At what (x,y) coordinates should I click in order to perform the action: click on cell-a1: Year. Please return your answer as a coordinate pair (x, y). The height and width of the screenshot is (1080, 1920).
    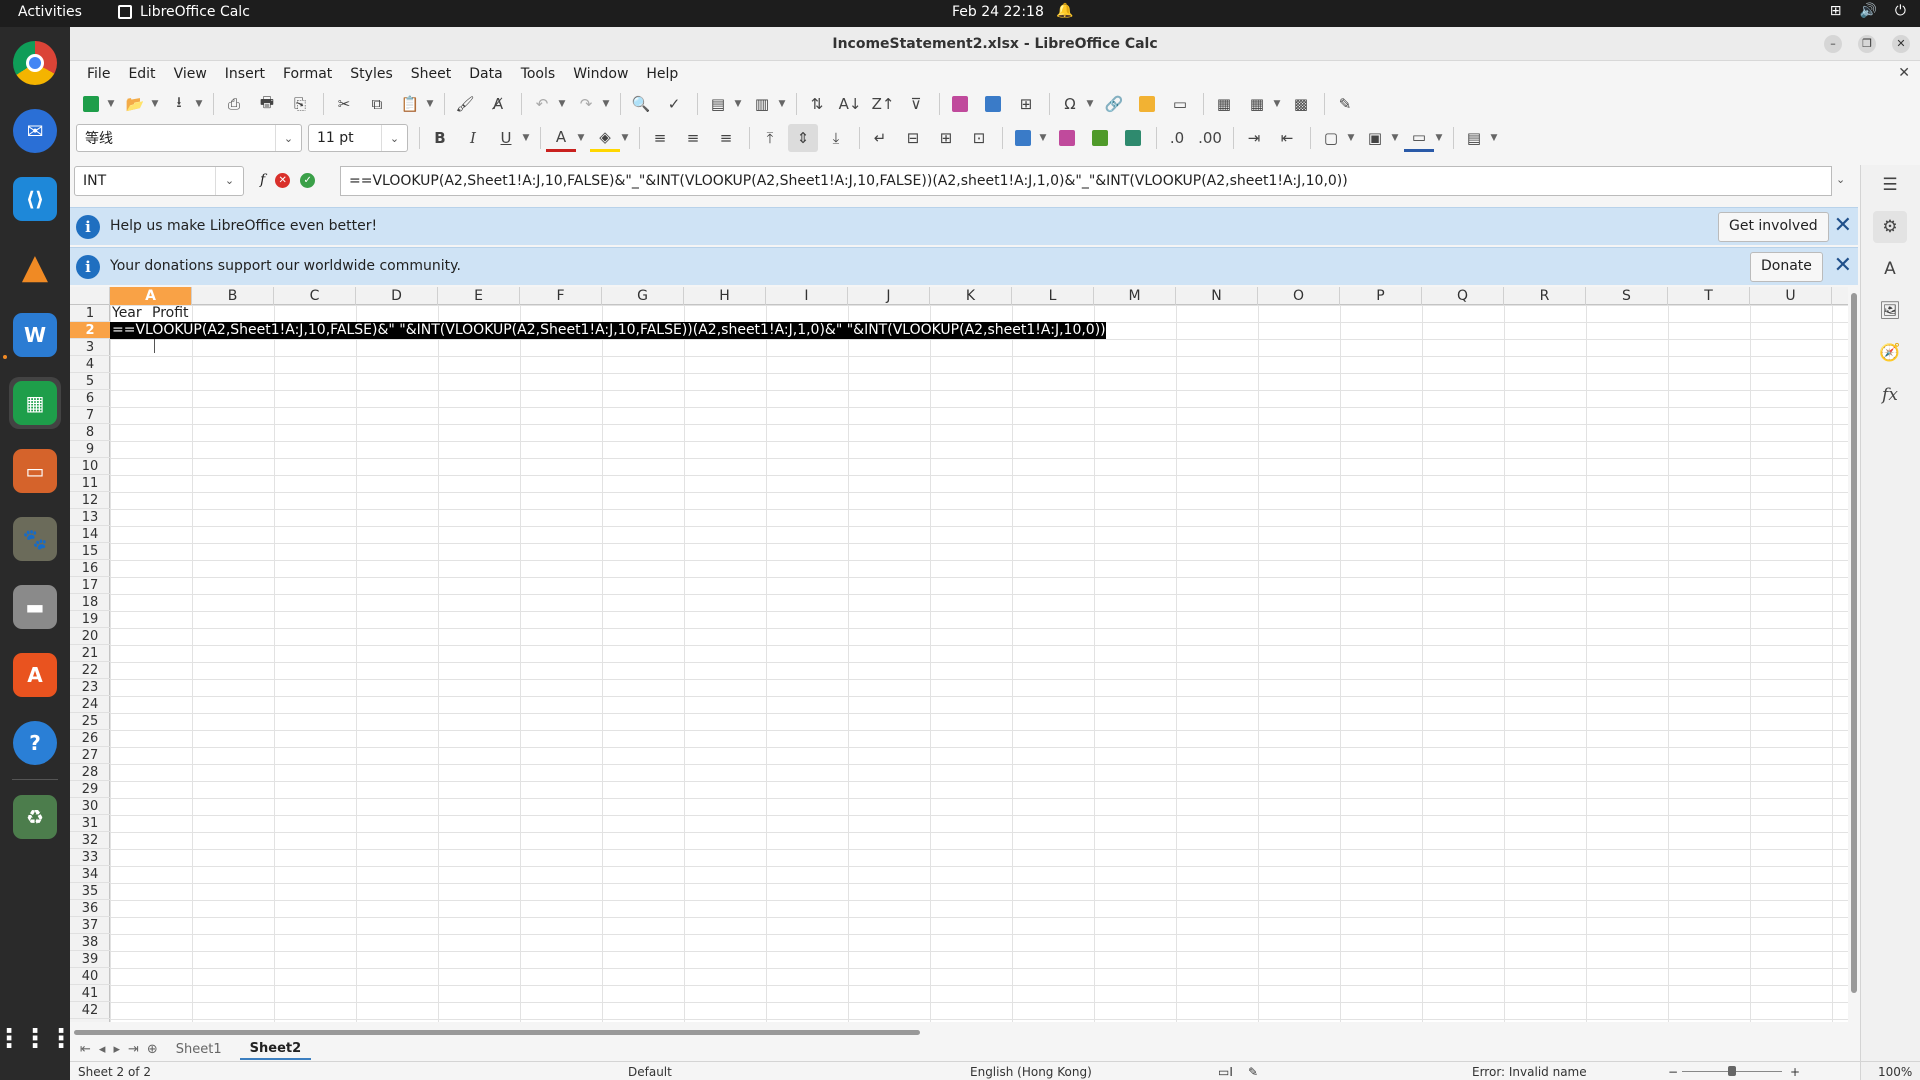
    Looking at the image, I should click on (126, 313).